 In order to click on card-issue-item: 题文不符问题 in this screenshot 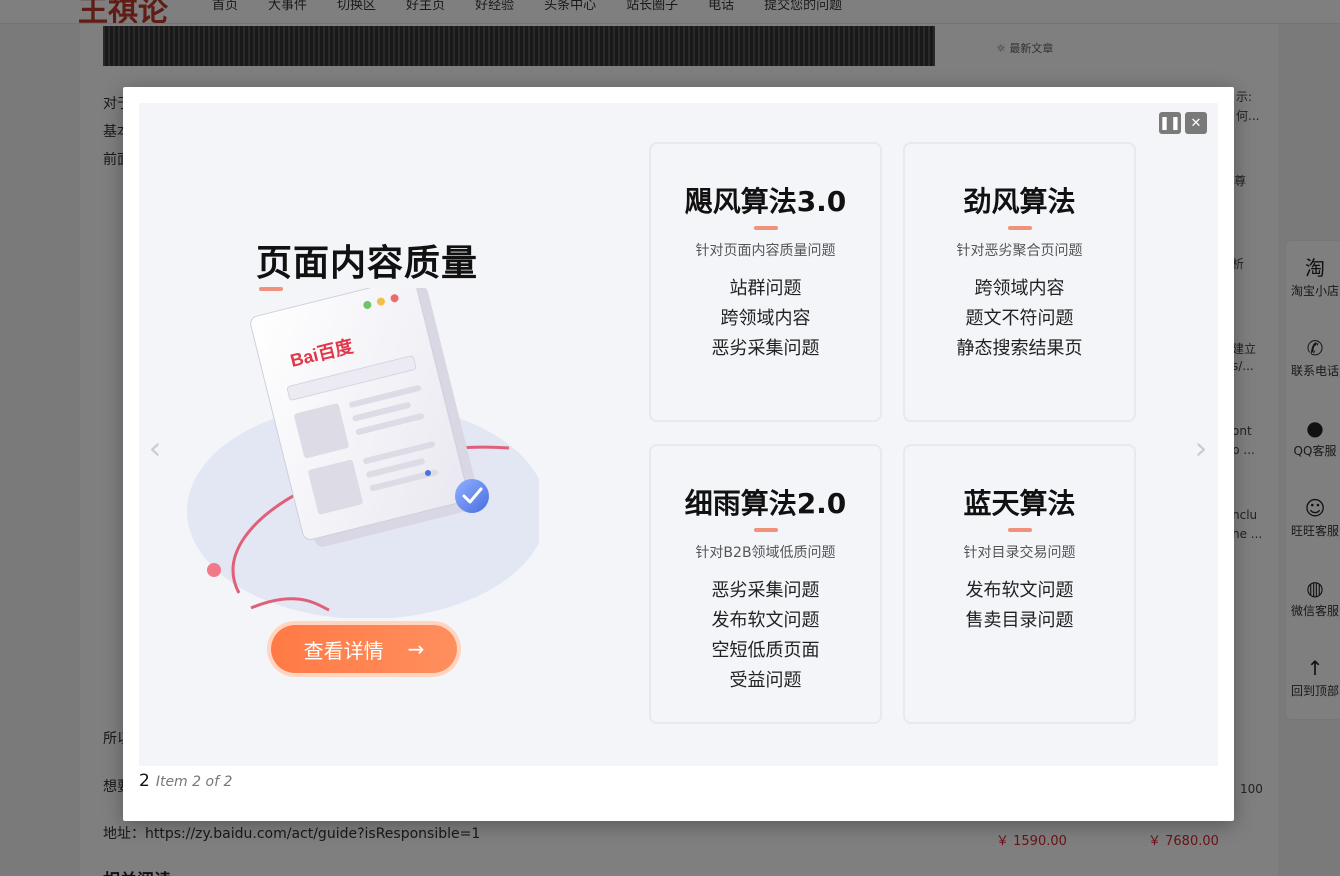, I will do `click(1019, 318)`.